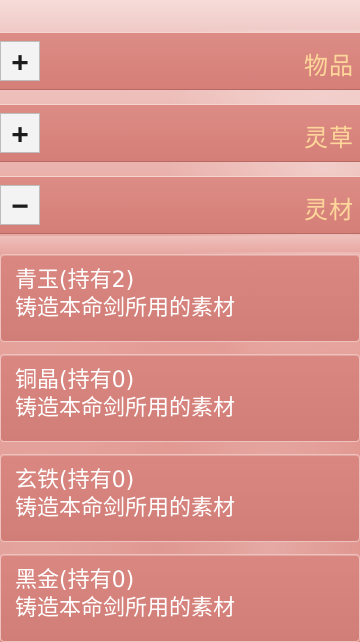  Describe the element at coordinates (75, 580) in the screenshot. I see `item-name: 黑金(持有0)` at that location.